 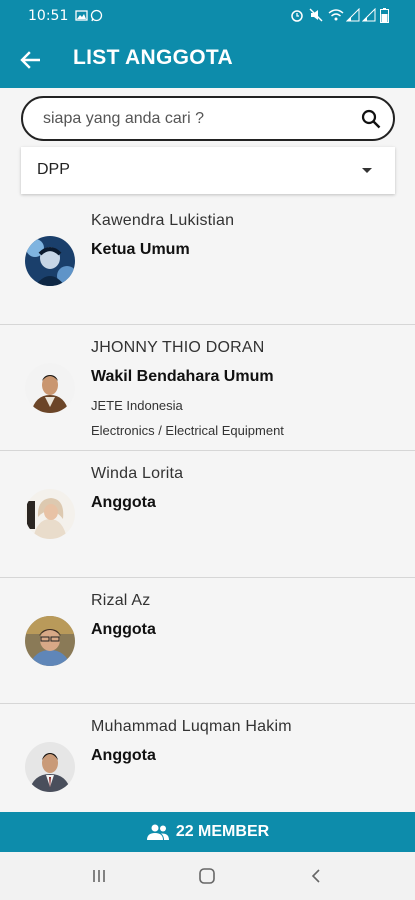 I want to click on status-time: 10:51, so click(x=48, y=16).